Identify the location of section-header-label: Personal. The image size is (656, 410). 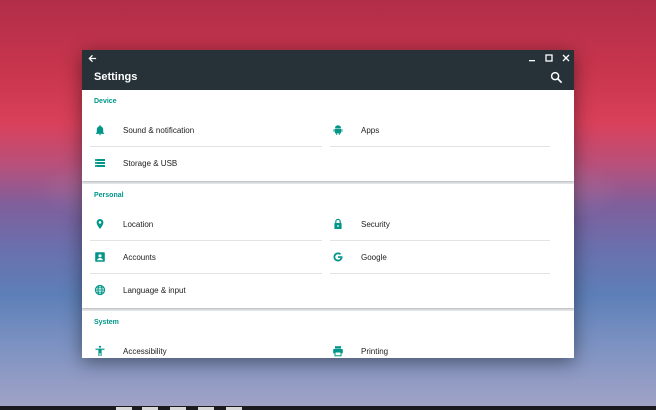
(109, 195).